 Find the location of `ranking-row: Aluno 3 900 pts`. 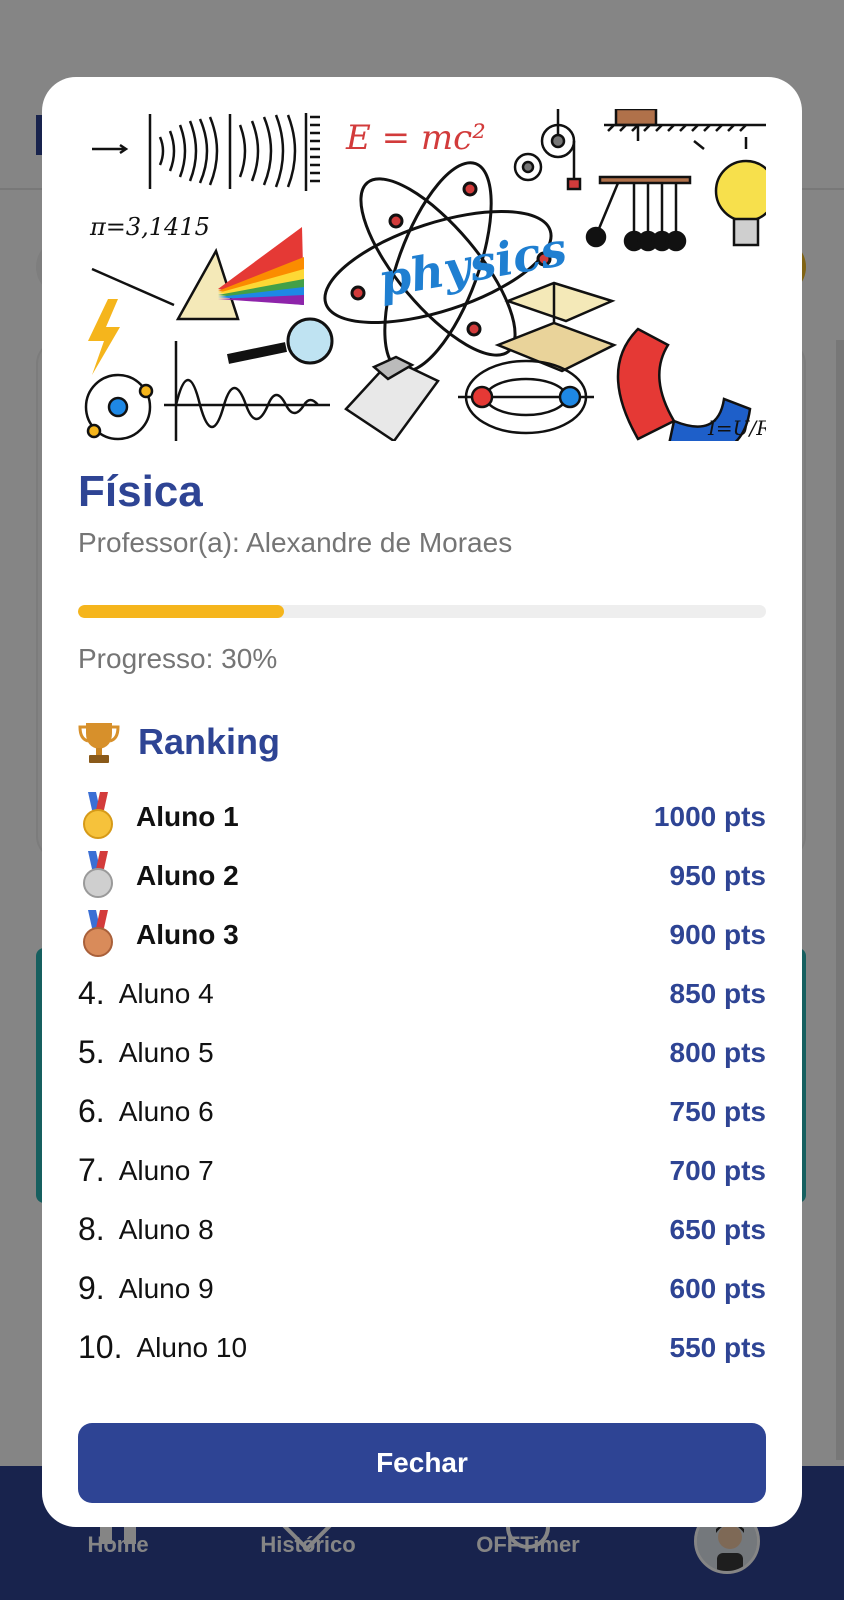

ranking-row: Aluno 3 900 pts is located at coordinates (422, 934).